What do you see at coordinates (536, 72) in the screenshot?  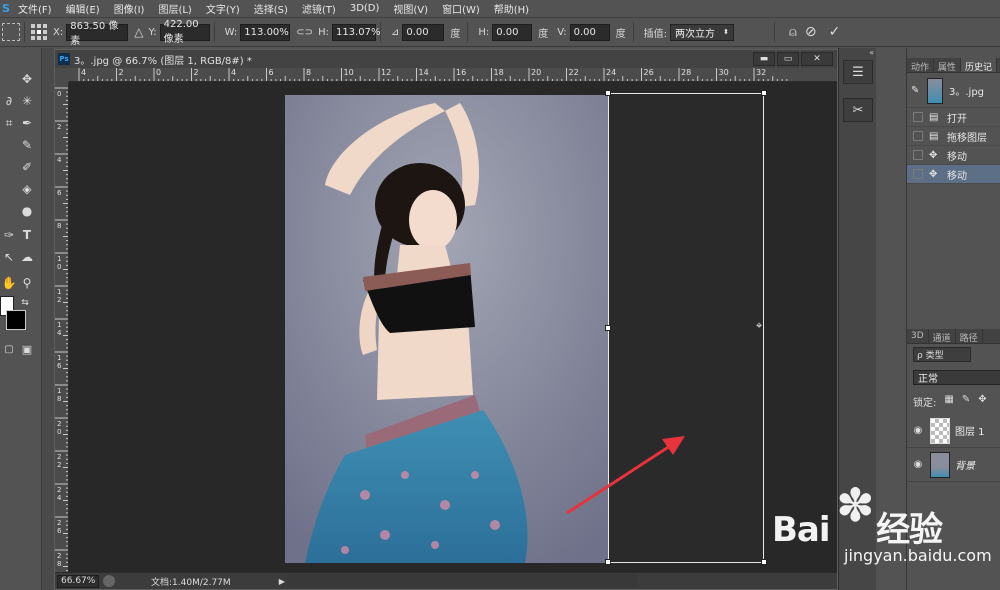 I see `ruler-label: 20` at bounding box center [536, 72].